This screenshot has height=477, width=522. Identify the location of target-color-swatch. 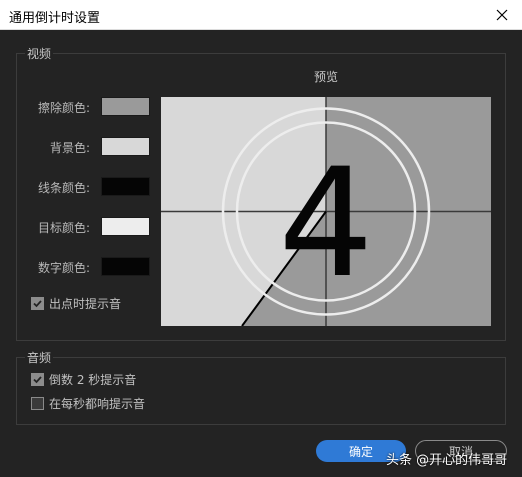
(125, 226).